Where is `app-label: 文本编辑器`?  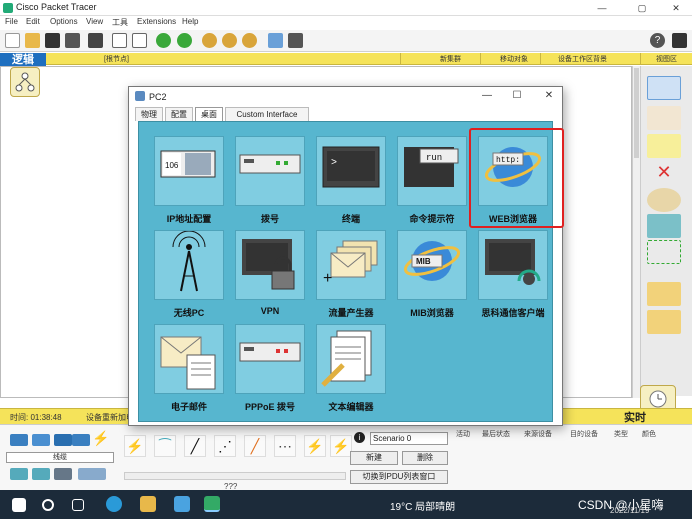
app-label: 文本编辑器 is located at coordinates (351, 407).